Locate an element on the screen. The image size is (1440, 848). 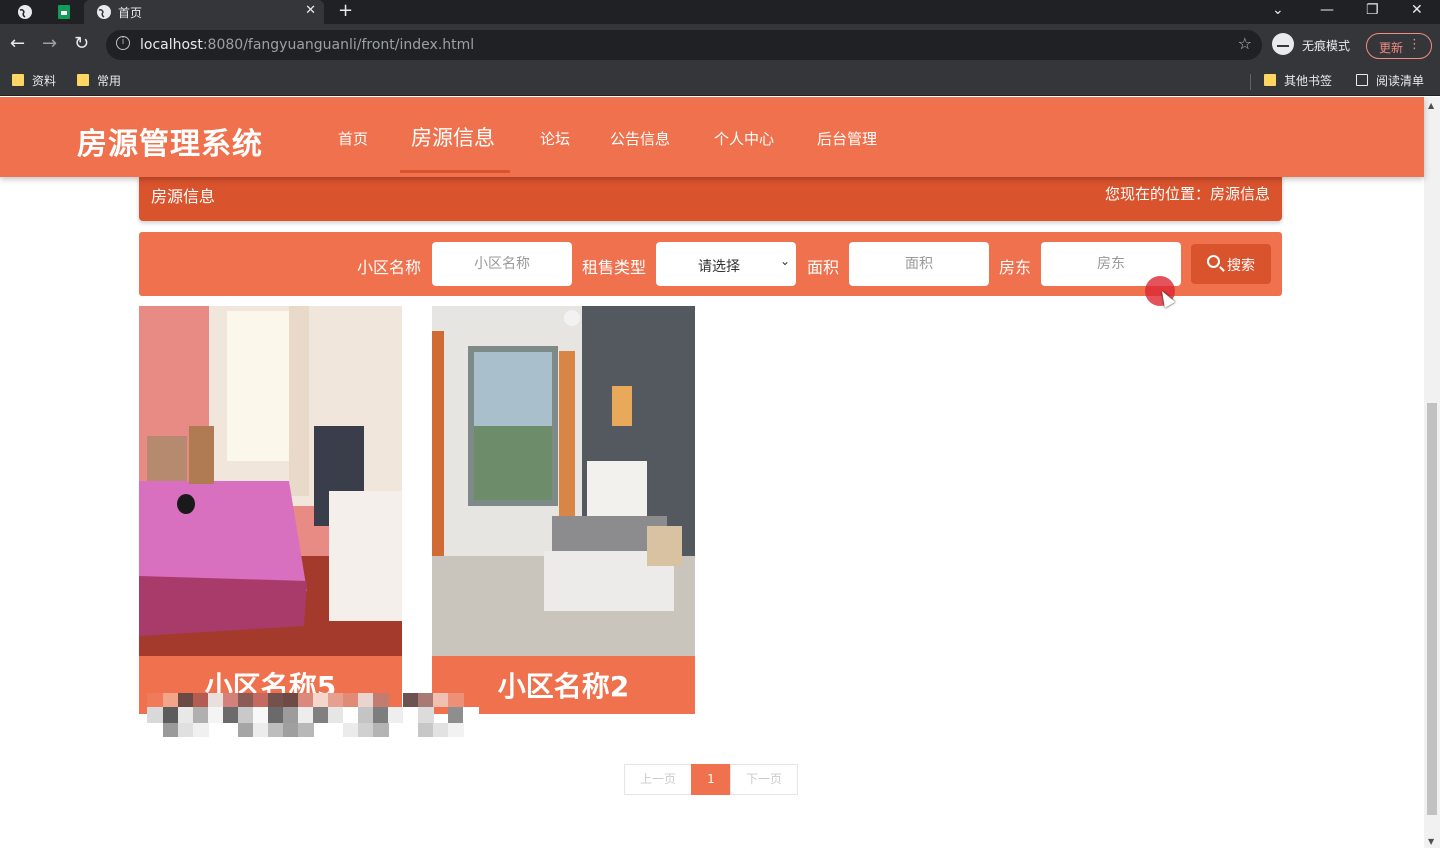
search-icon is located at coordinates (1213, 261).